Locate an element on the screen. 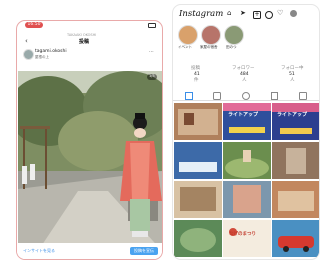  stat-label-following: フォロー中 is located at coordinates (292, 69).